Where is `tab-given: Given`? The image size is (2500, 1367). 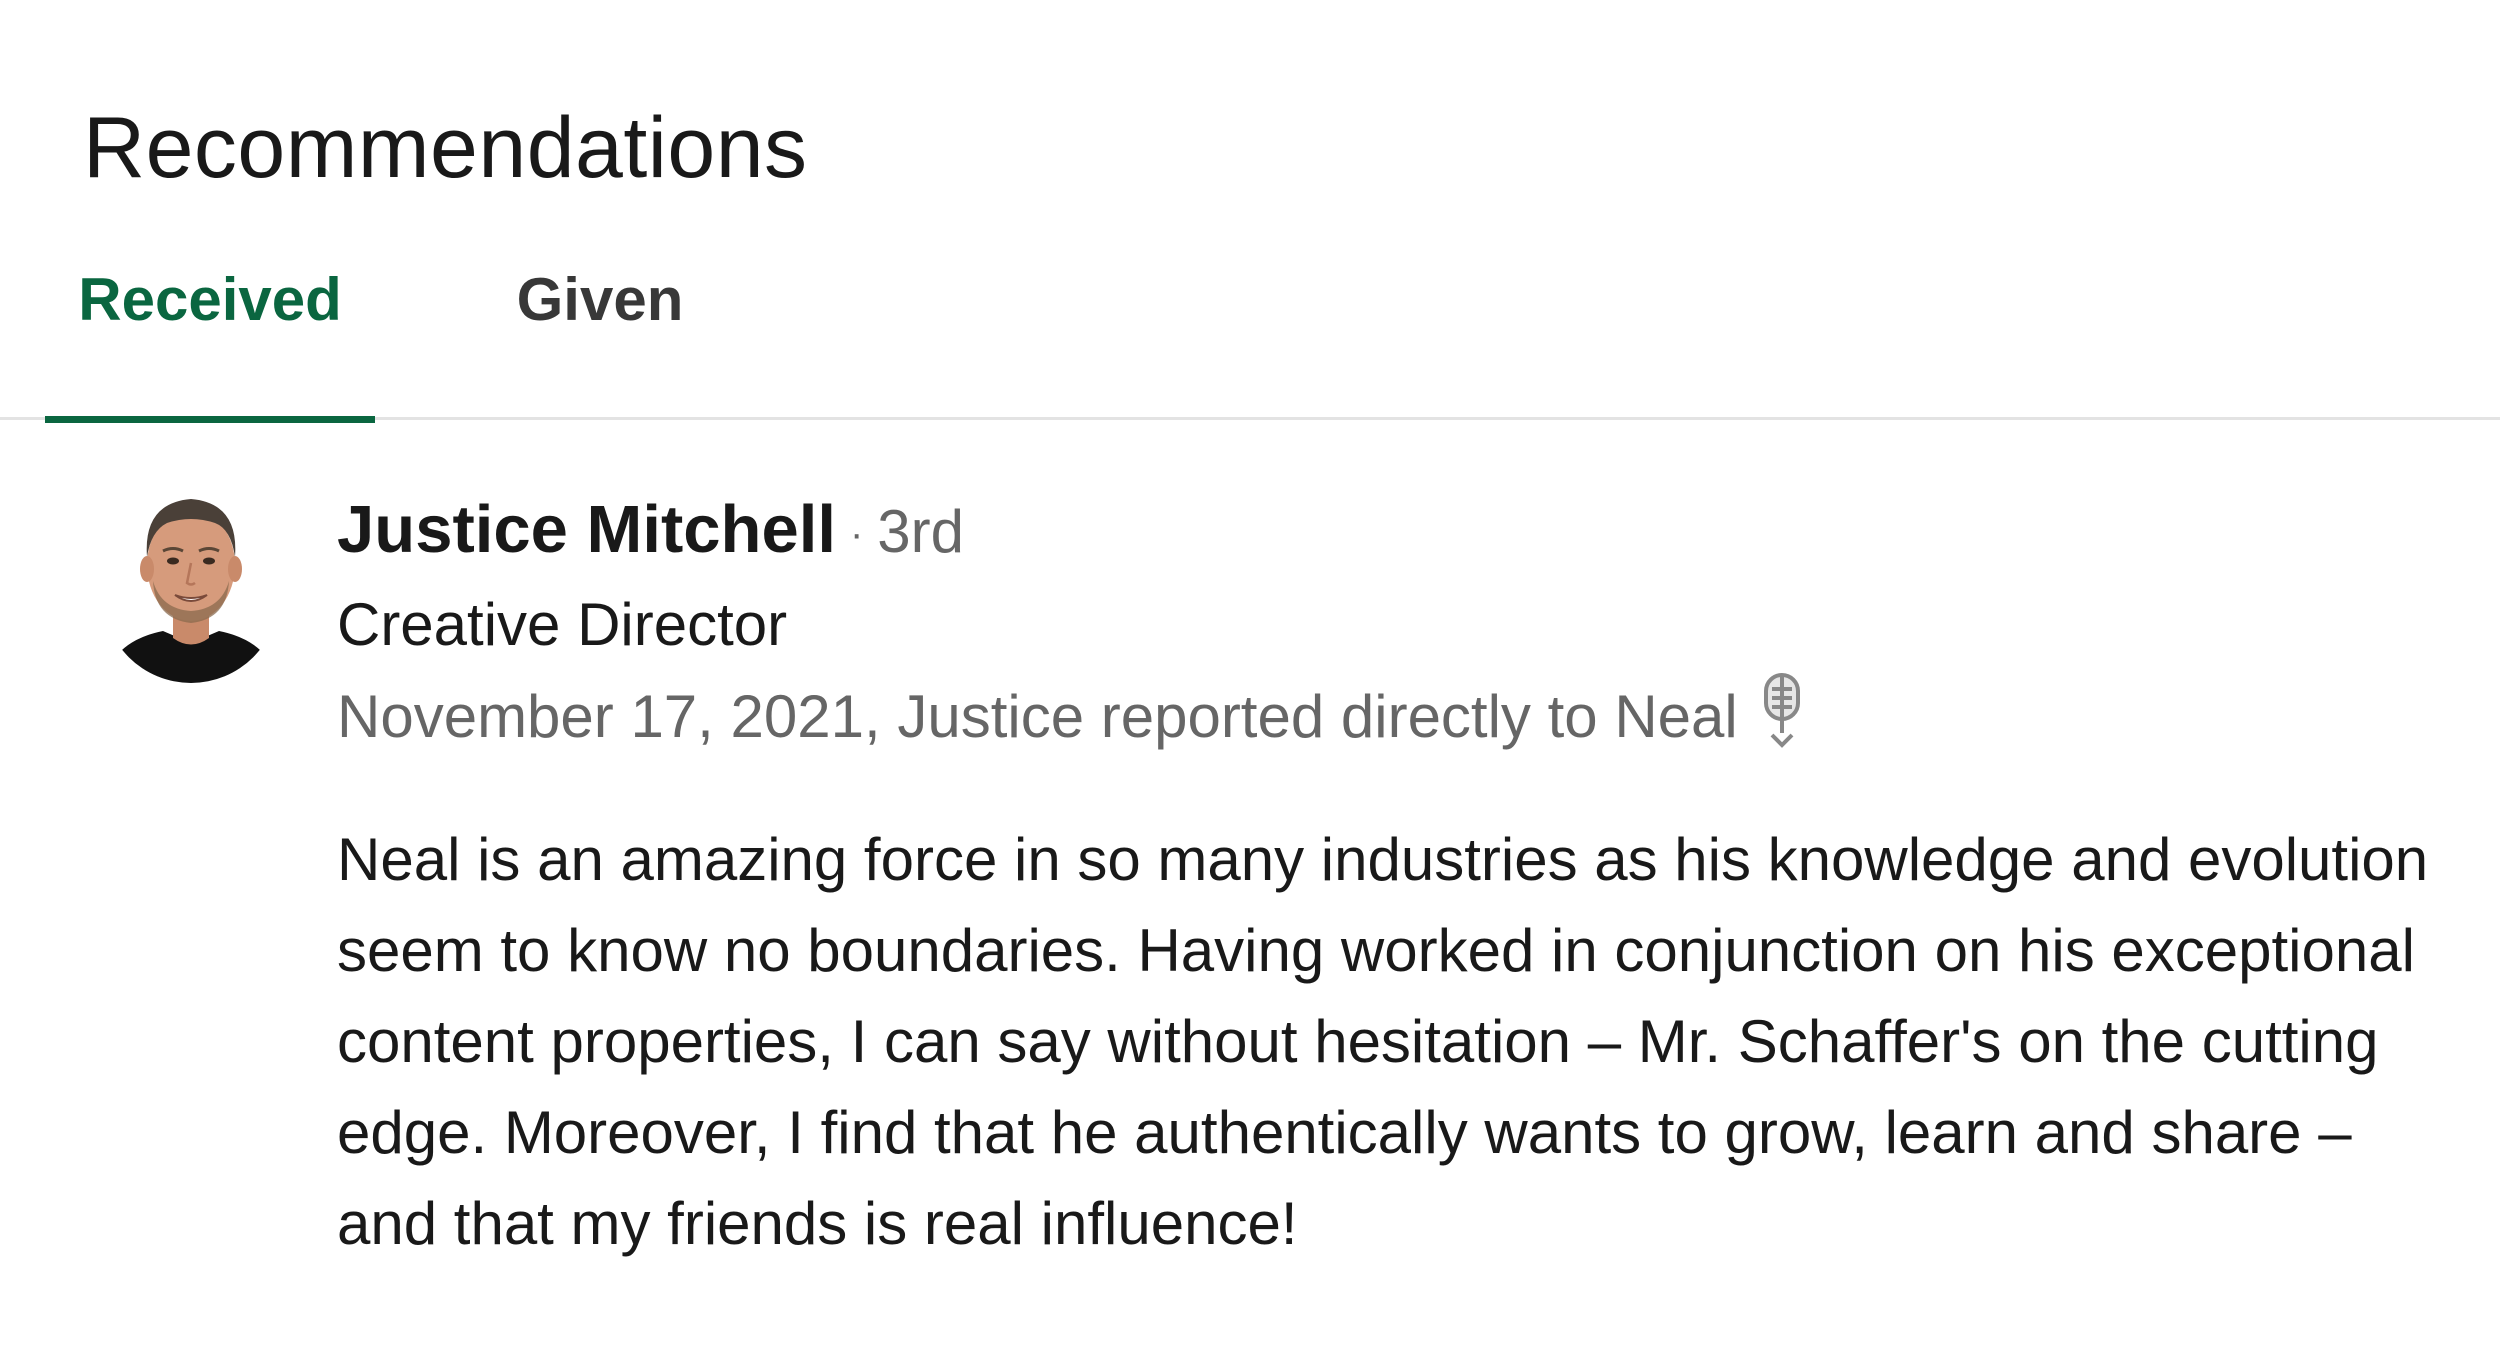 tab-given: Given is located at coordinates (600, 335).